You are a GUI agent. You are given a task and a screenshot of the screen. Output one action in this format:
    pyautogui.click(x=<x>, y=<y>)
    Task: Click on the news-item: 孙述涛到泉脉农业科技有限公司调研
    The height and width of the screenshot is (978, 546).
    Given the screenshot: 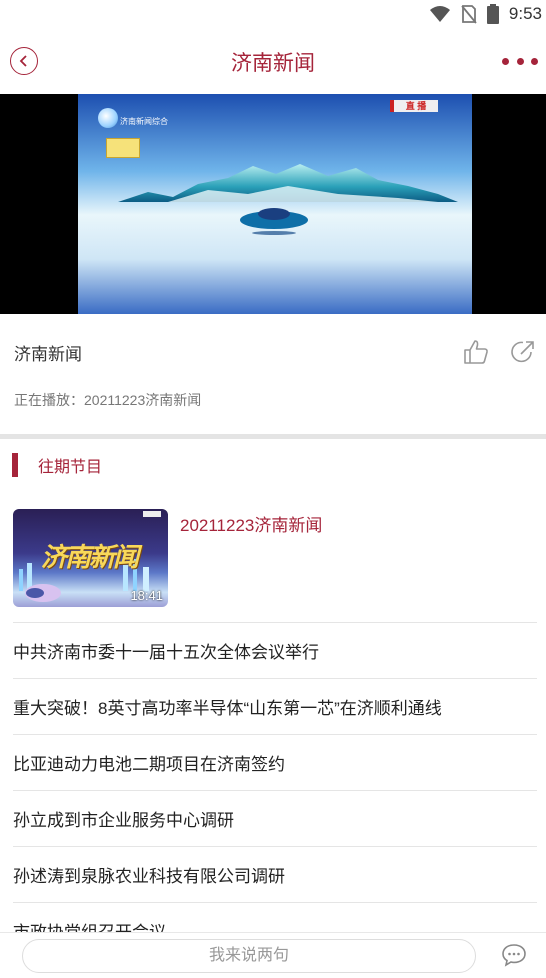 What is the action you would take?
    pyautogui.click(x=275, y=874)
    